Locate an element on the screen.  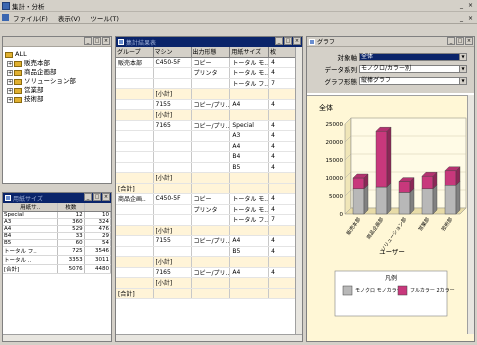
detail-close-icon: × is located at coordinates (297, 41).